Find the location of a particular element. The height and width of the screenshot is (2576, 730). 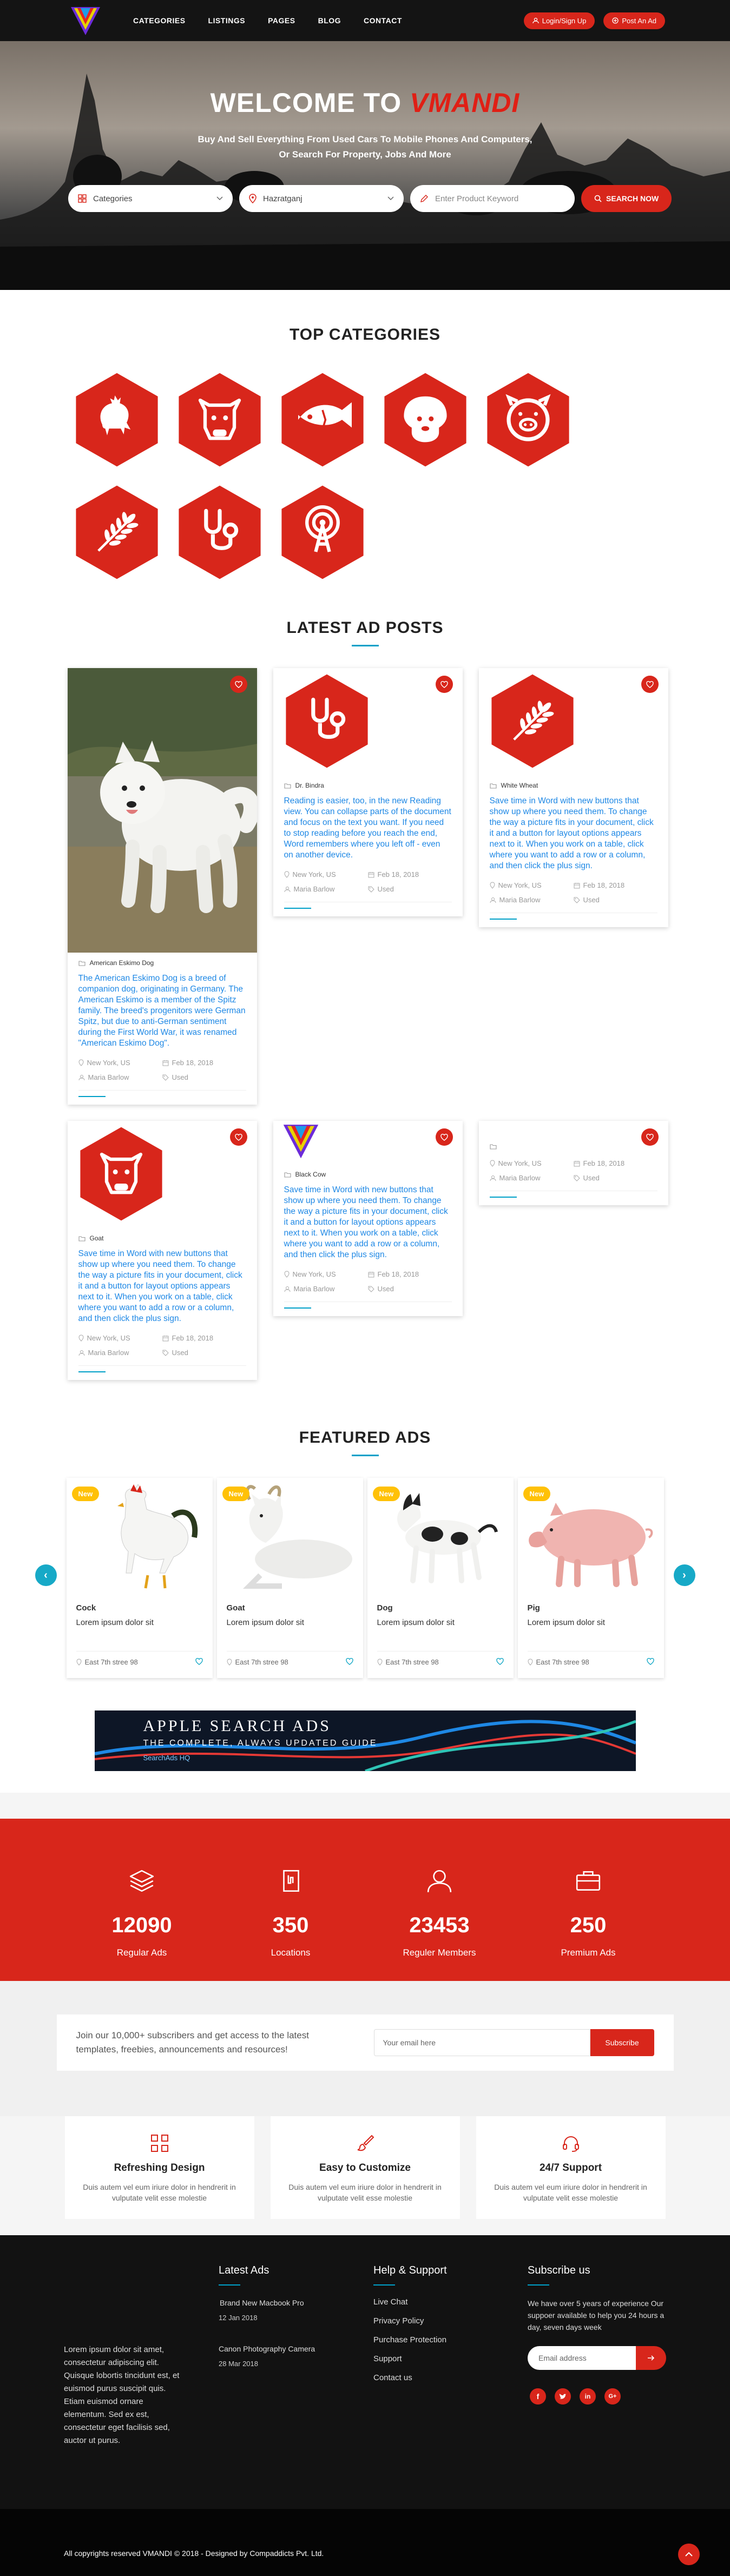

category-dog is located at coordinates (426, 419).